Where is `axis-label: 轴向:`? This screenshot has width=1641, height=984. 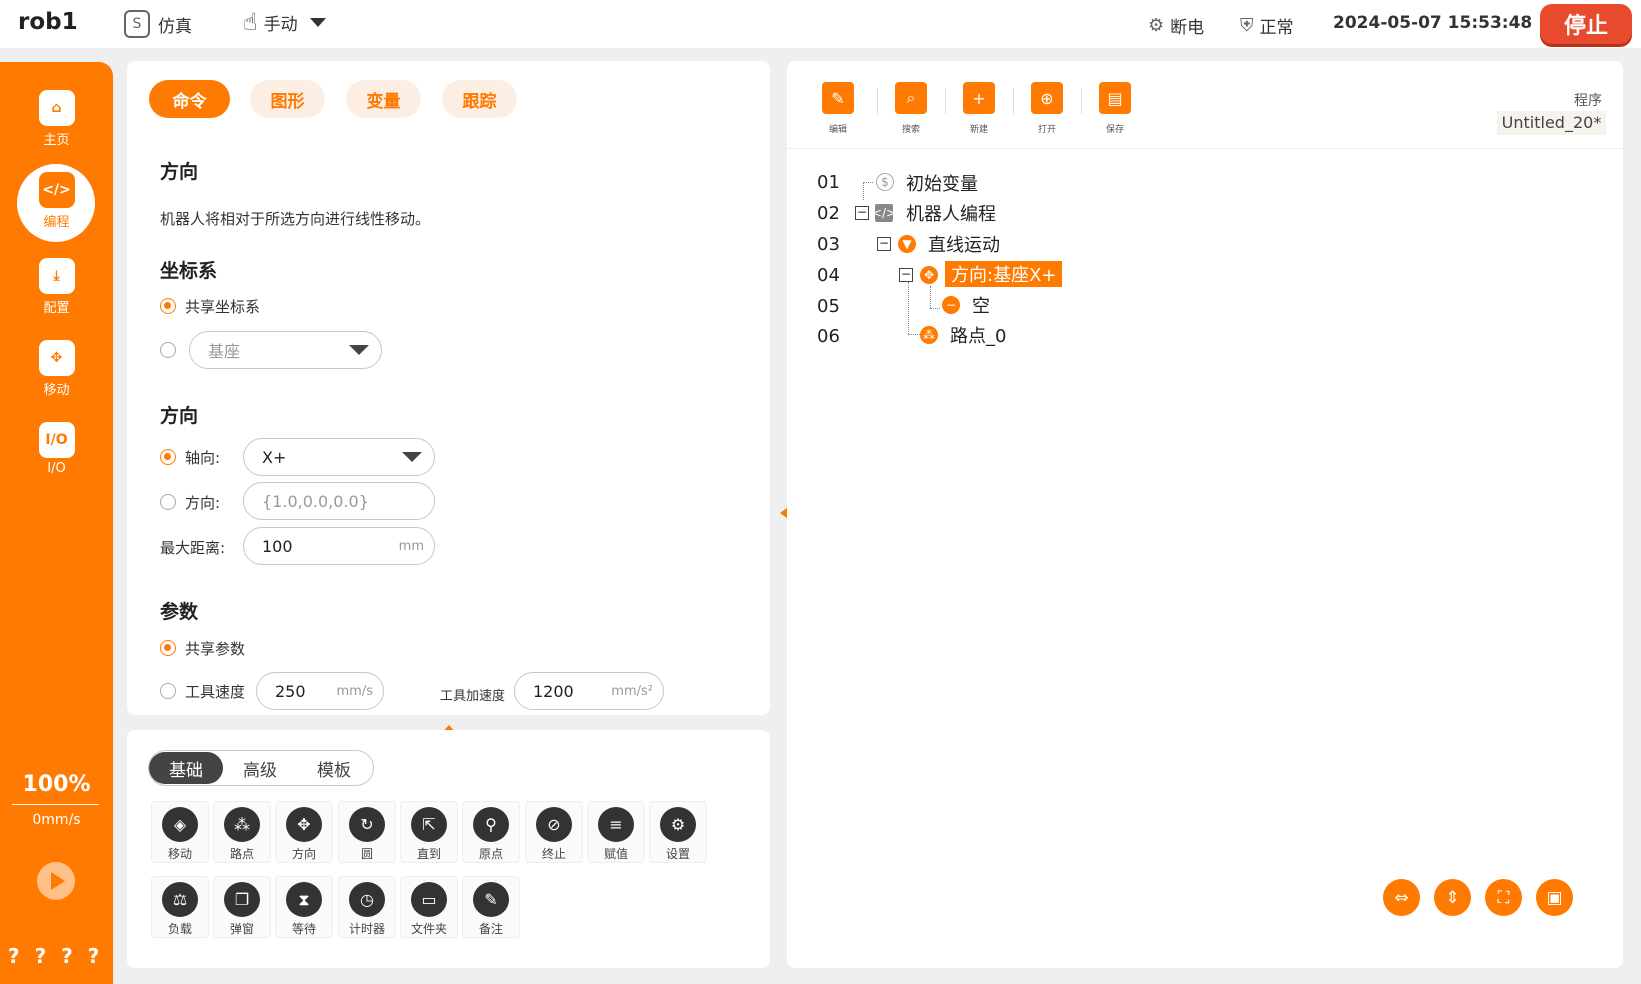 axis-label: 轴向: is located at coordinates (203, 458).